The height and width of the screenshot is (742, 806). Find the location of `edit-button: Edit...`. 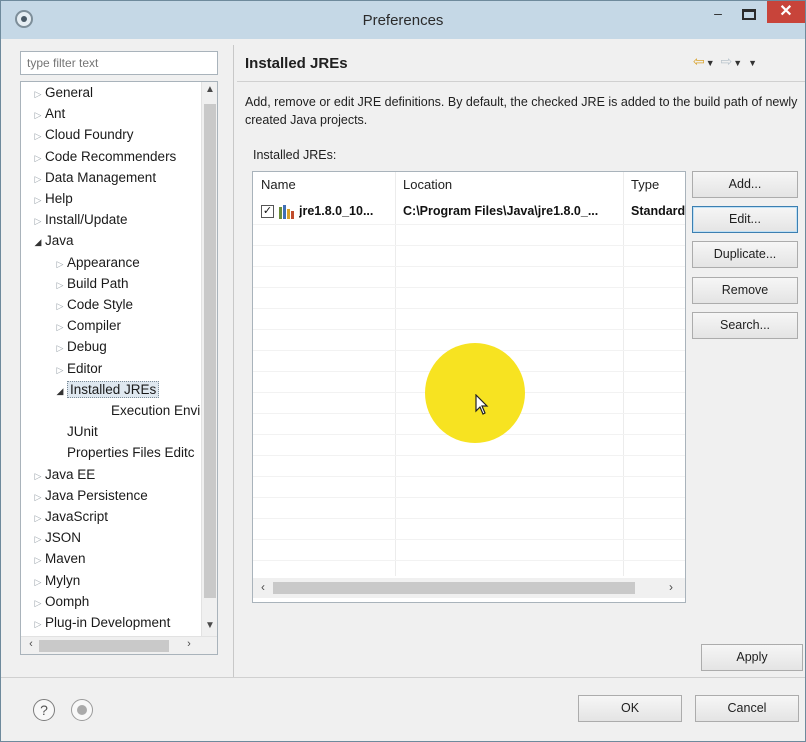

edit-button: Edit... is located at coordinates (745, 219).